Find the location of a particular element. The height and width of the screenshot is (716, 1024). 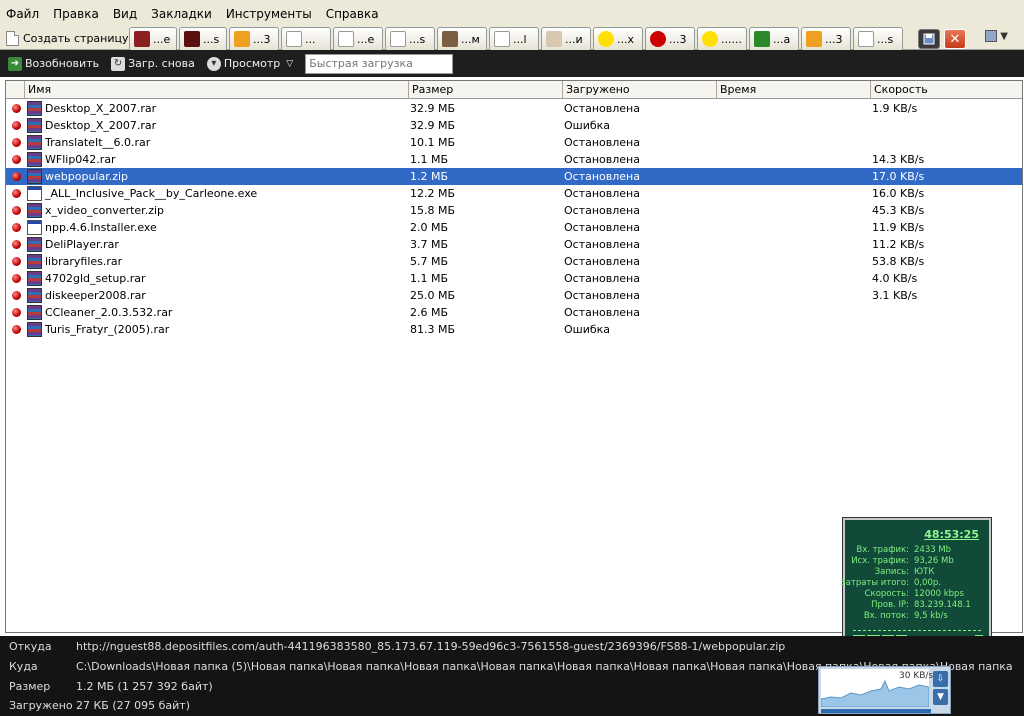

browser-tab: ...м is located at coordinates (462, 38).